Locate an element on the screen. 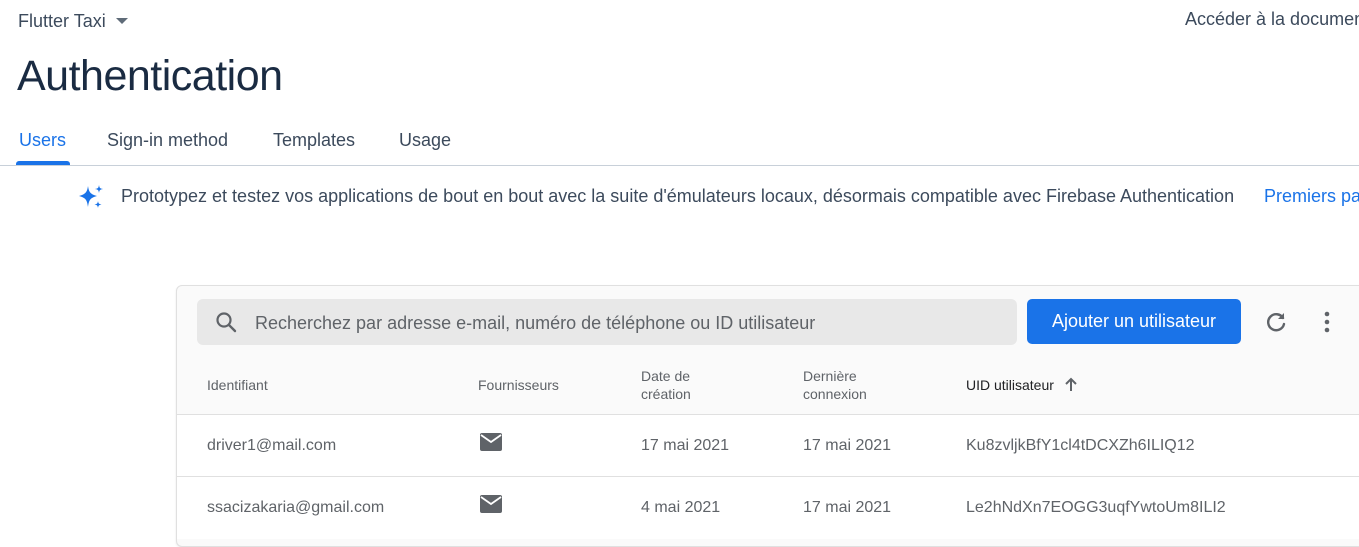 The image size is (1359, 547). page-title: Authentication is located at coordinates (150, 76).